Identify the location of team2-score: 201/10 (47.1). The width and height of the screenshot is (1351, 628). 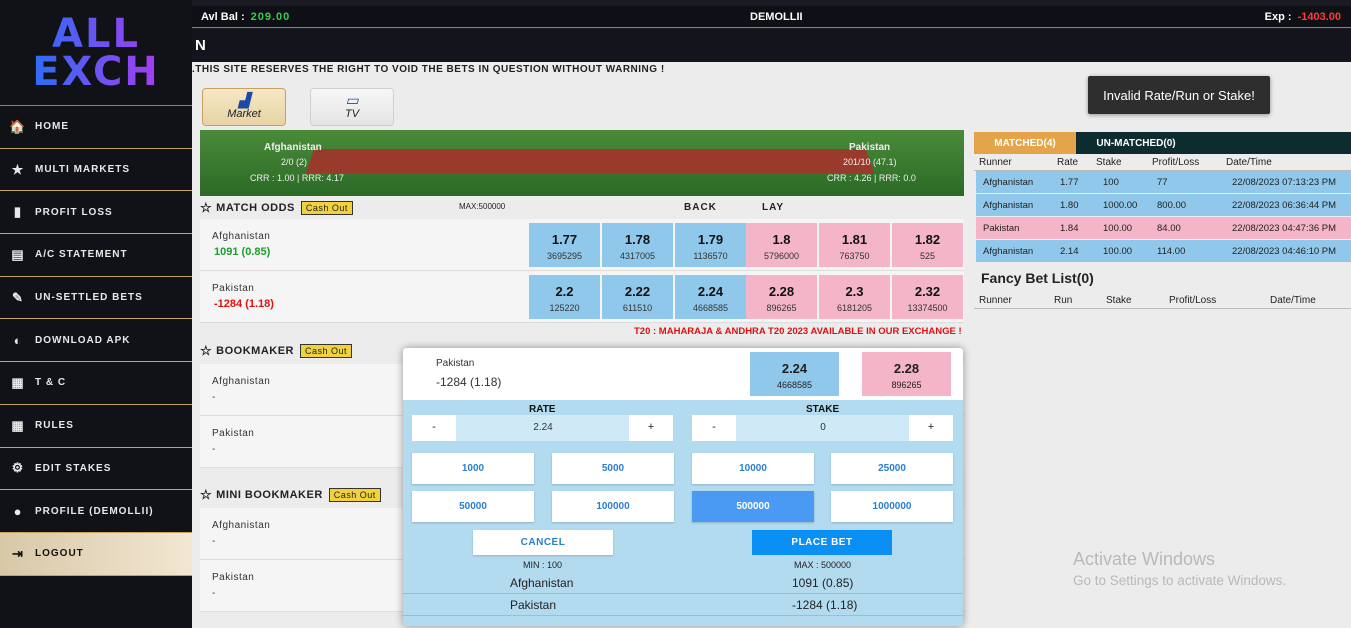
(870, 162).